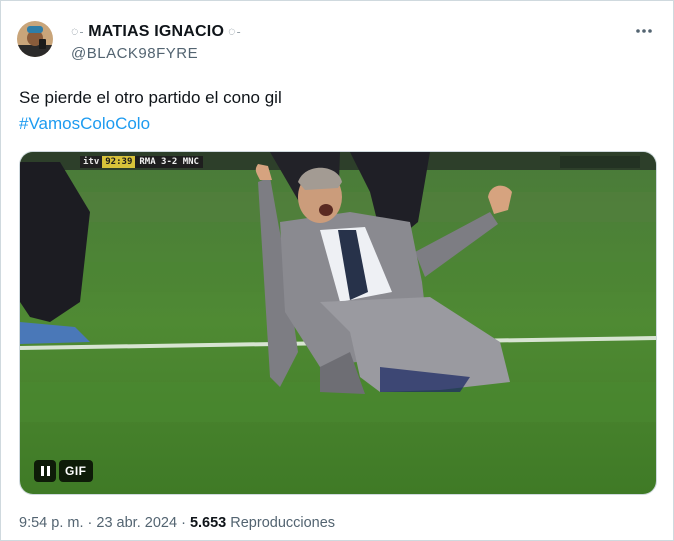 This screenshot has height=541, width=674. Describe the element at coordinates (208, 523) in the screenshot. I see `views-count: 5.653` at that location.